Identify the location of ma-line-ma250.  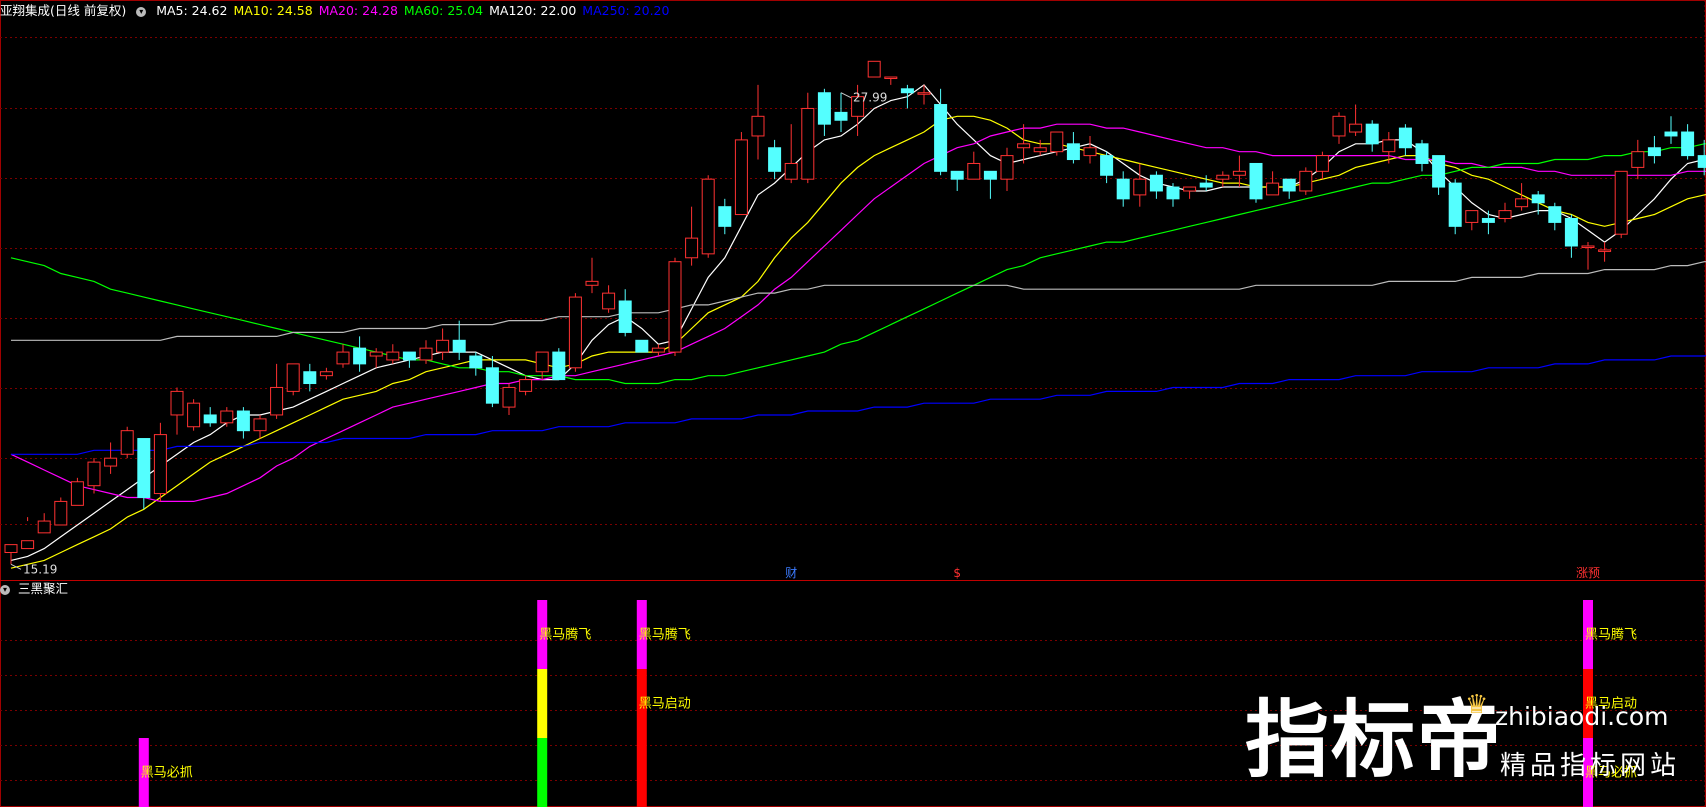
(858, 404).